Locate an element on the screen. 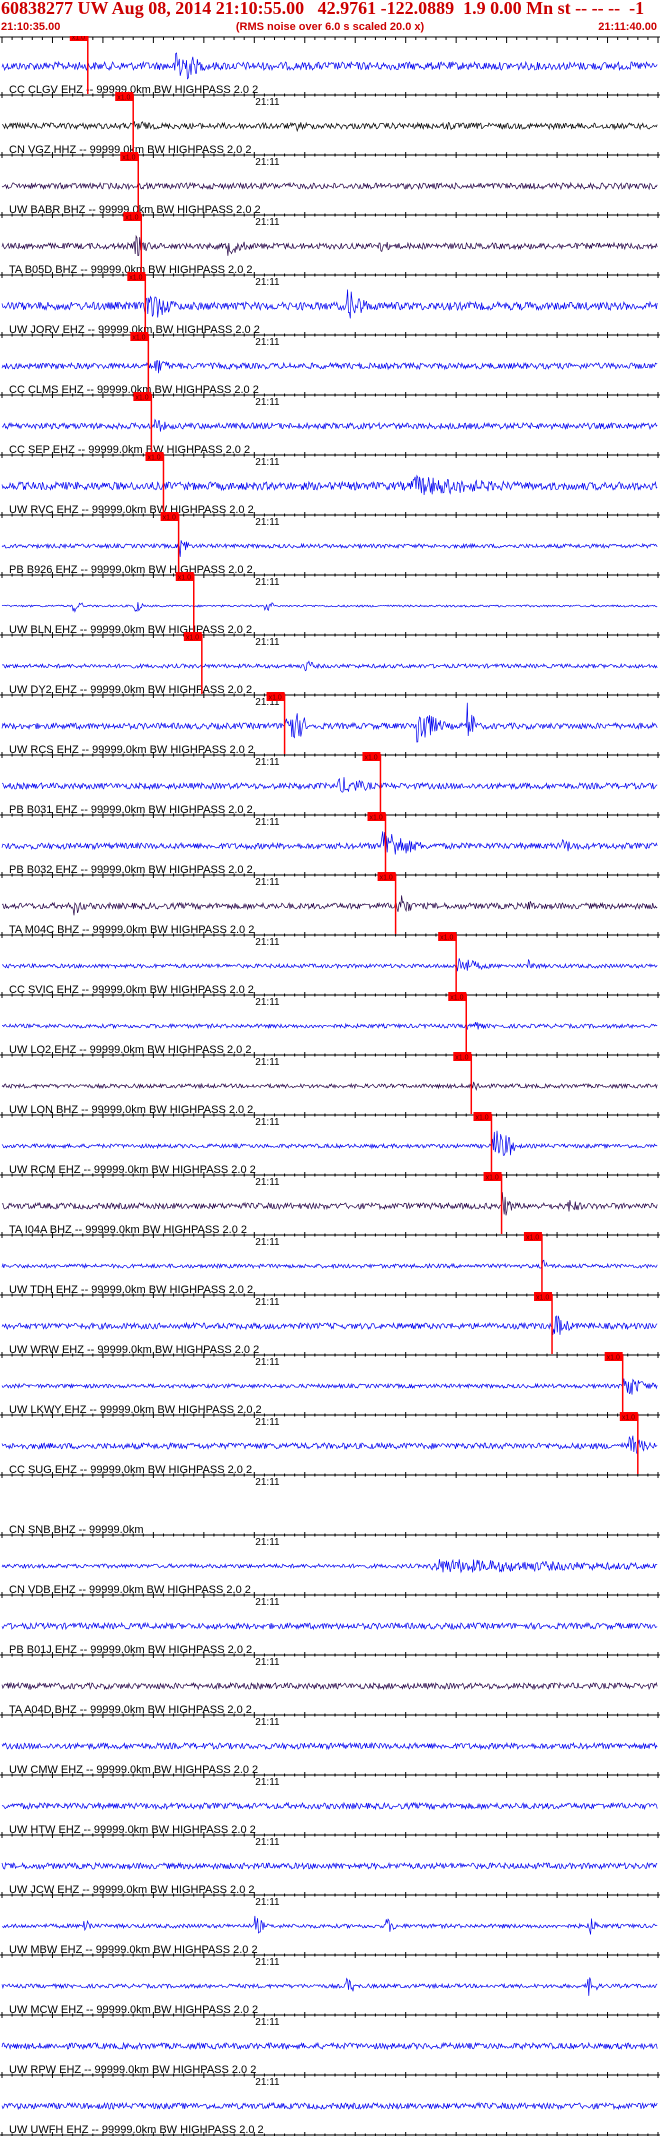 The image size is (660, 2138). end-time: 21:11:40.00 is located at coordinates (627, 27).